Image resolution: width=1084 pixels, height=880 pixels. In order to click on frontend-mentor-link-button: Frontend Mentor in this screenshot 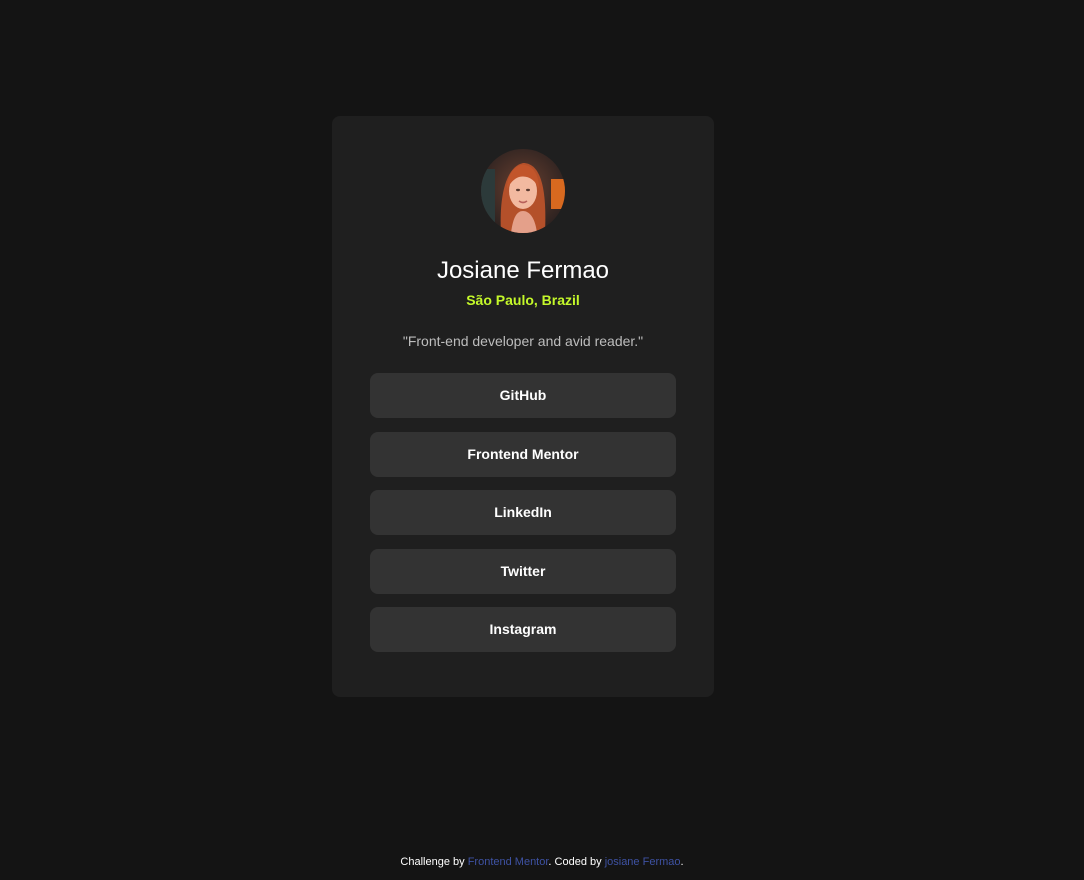, I will do `click(523, 454)`.